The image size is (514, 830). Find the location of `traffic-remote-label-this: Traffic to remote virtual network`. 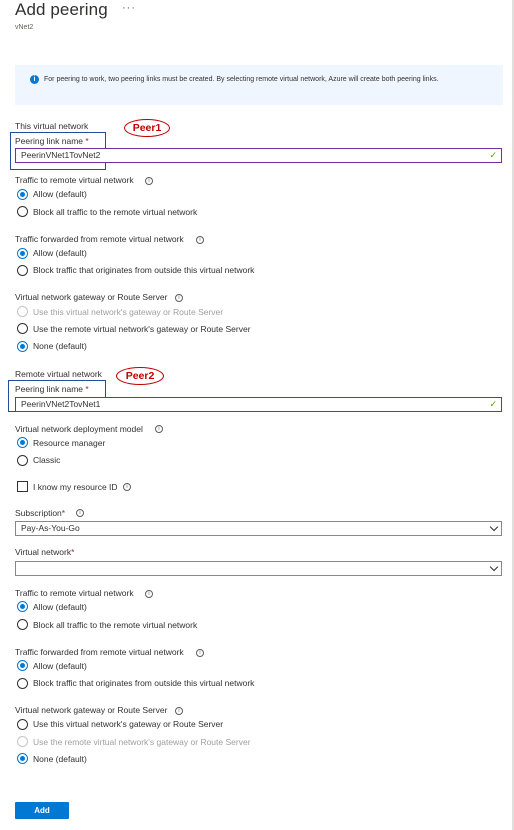

traffic-remote-label-this: Traffic to remote virtual network is located at coordinates (74, 180).